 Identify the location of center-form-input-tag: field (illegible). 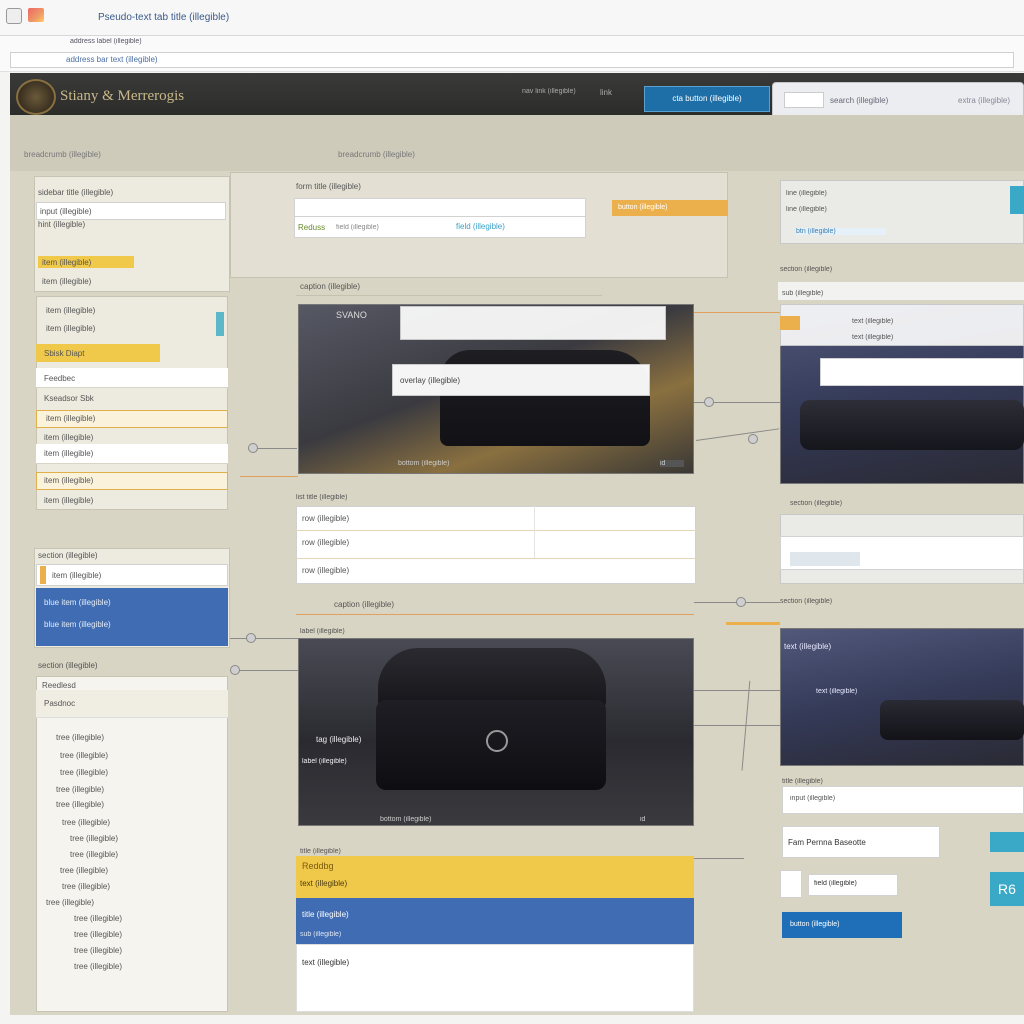
(480, 226).